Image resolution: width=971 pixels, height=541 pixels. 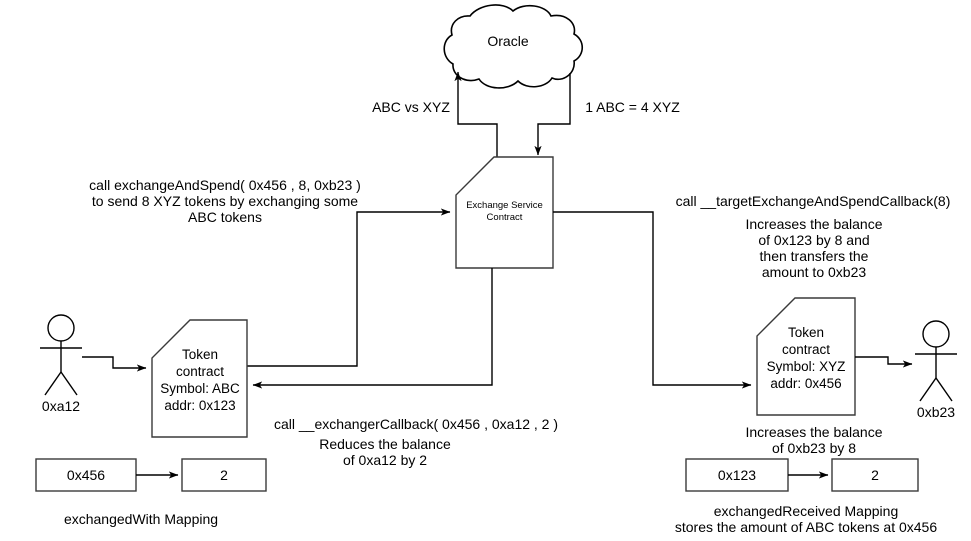 What do you see at coordinates (806, 358) in the screenshot?
I see `token-contract-xyz-label: Token contract Symbol: XYZ addr: 0x456` at bounding box center [806, 358].